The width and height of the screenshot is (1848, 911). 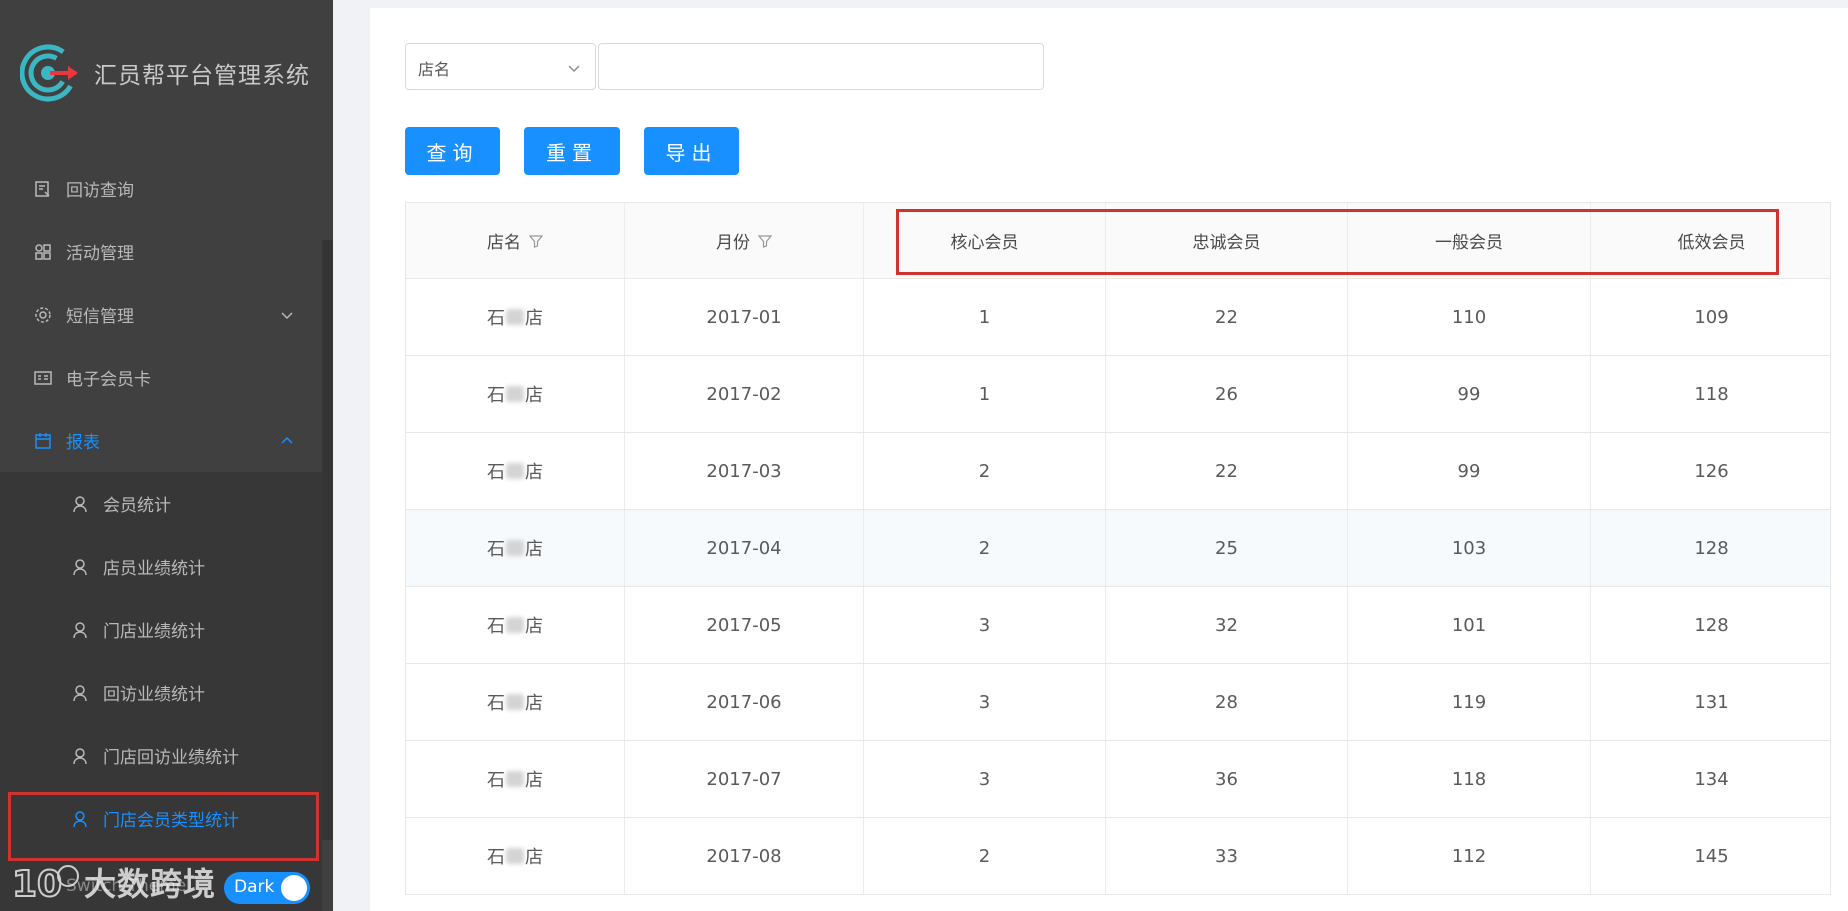 I want to click on brand-logo-icon, so click(x=49, y=73).